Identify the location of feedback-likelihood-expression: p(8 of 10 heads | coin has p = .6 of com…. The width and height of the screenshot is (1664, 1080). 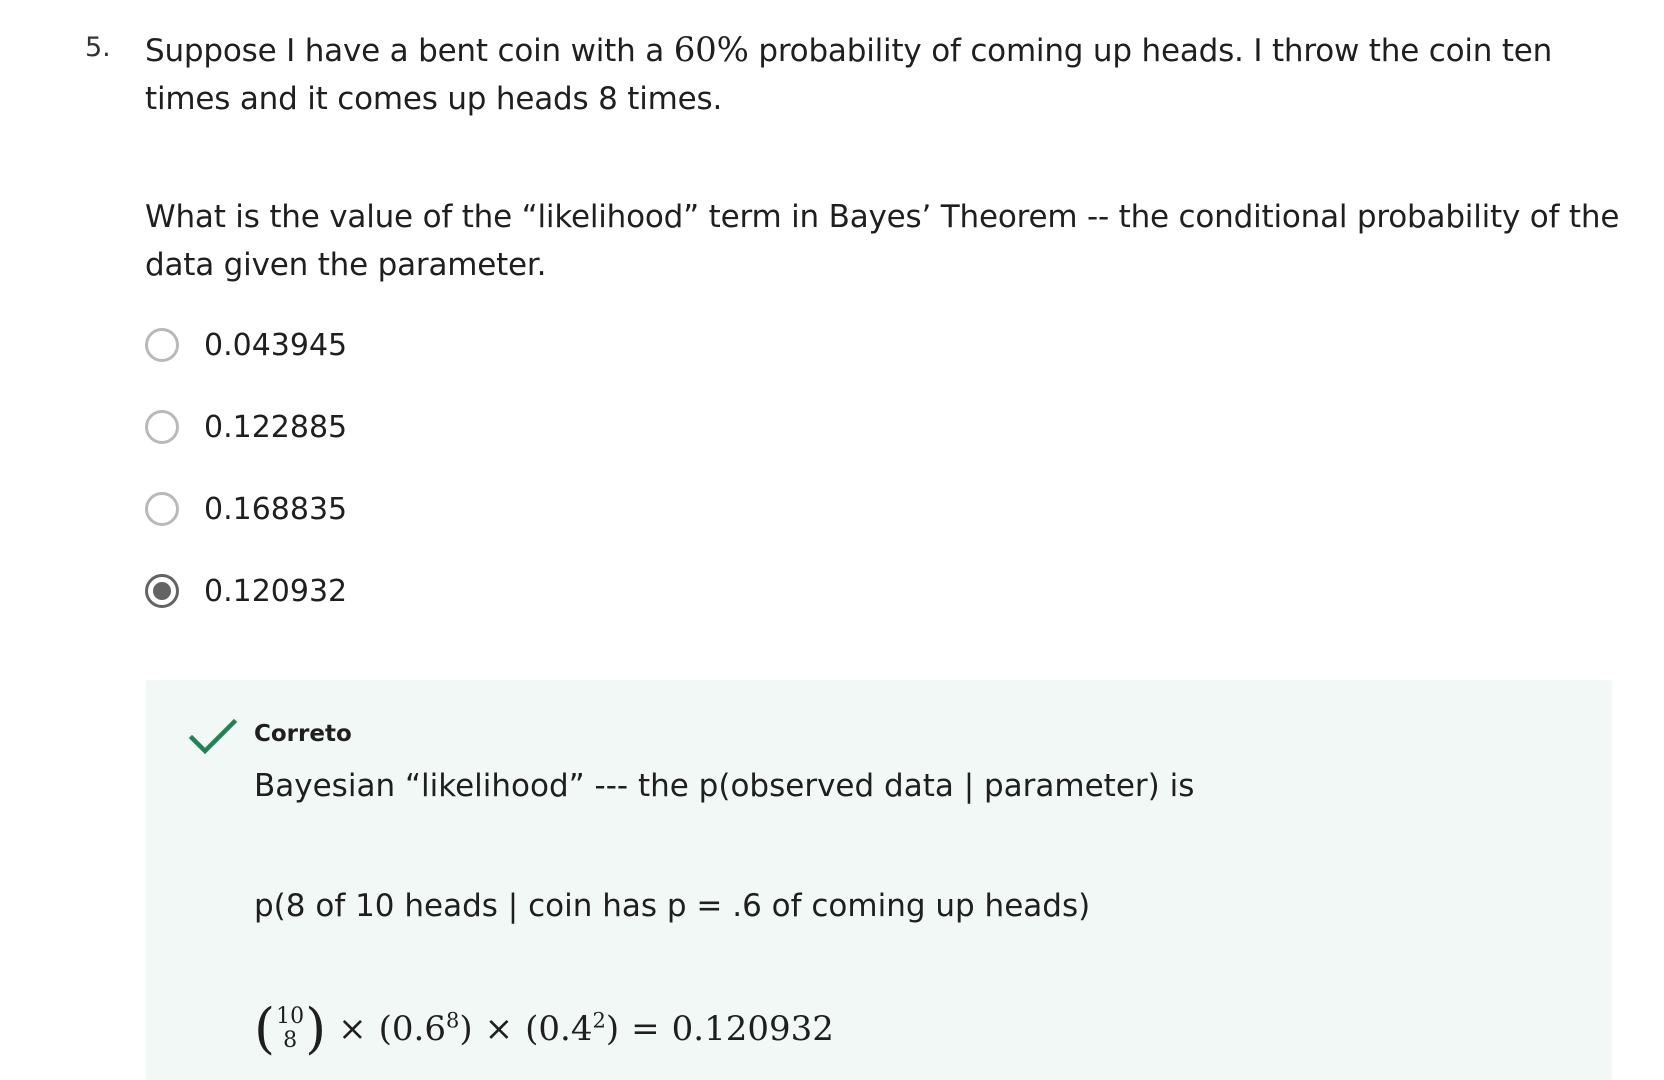
(672, 906).